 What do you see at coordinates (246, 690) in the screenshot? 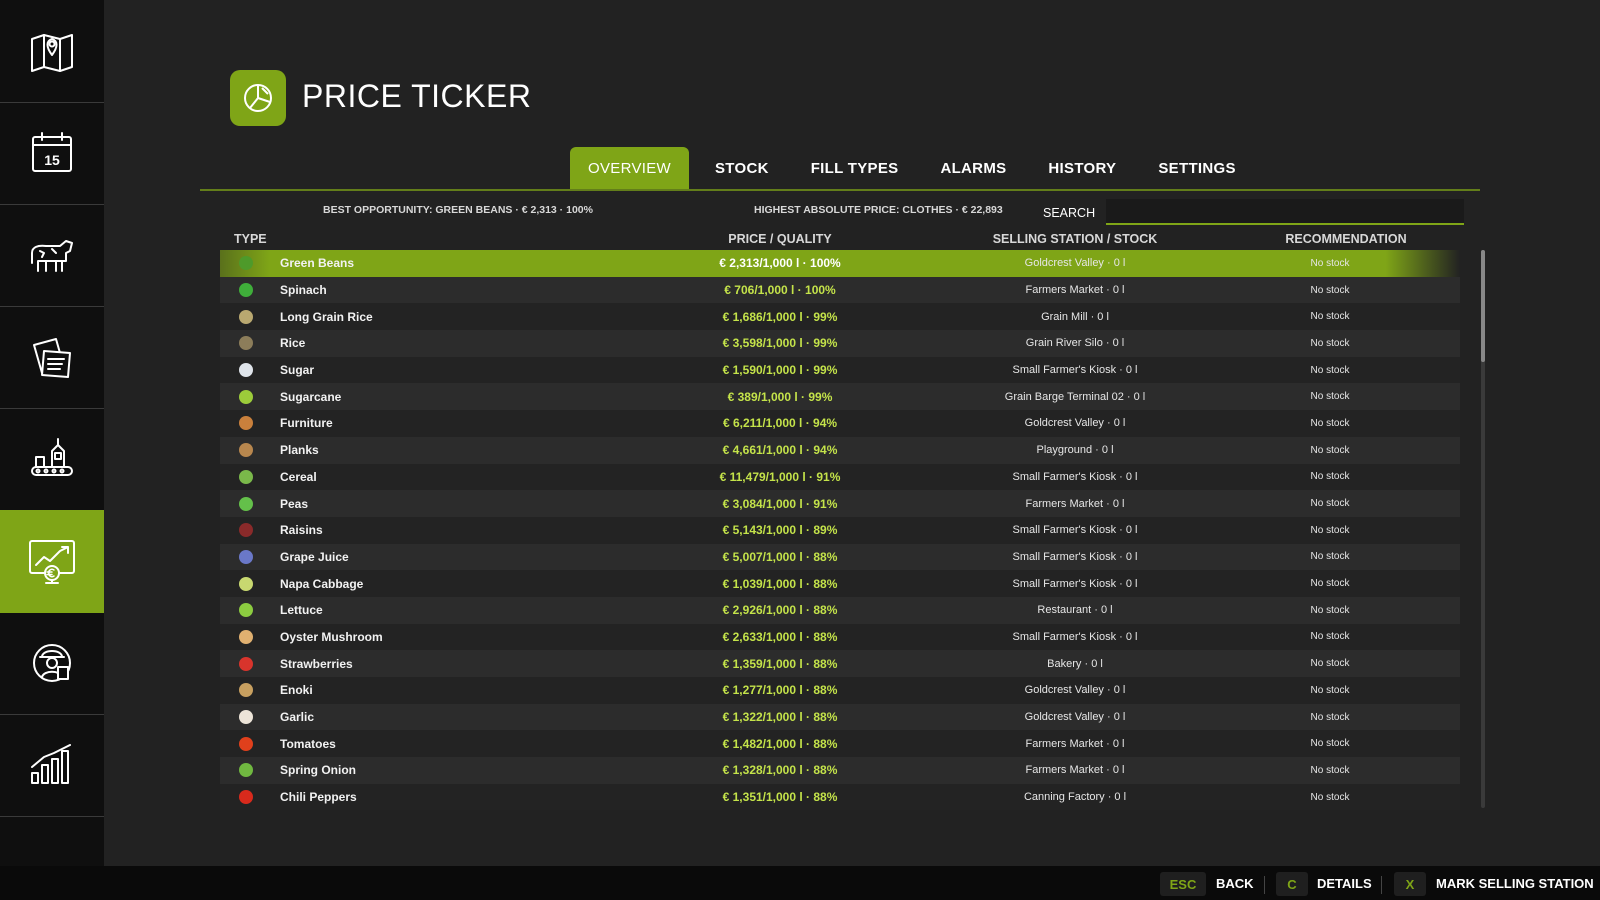
I see `enoki-icon` at bounding box center [246, 690].